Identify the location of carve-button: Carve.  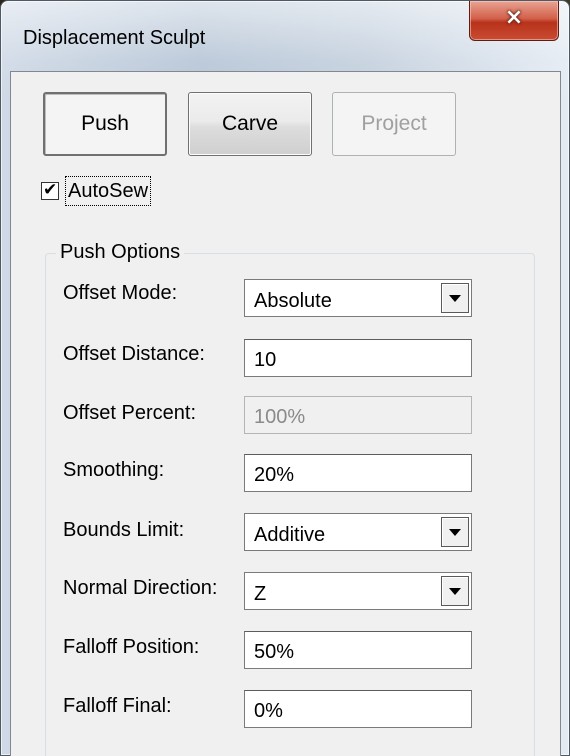
(250, 124).